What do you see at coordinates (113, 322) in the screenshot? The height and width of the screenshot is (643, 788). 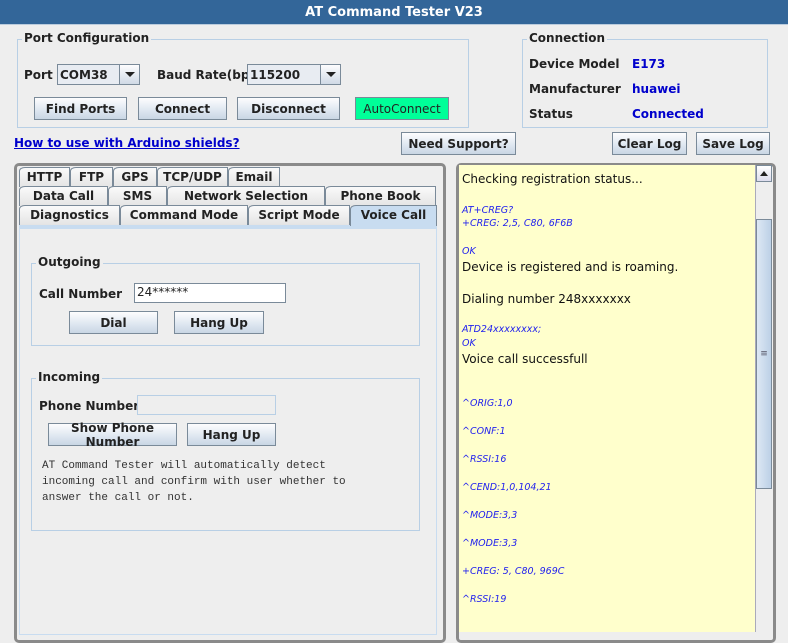 I see `dial-button: Dial` at bounding box center [113, 322].